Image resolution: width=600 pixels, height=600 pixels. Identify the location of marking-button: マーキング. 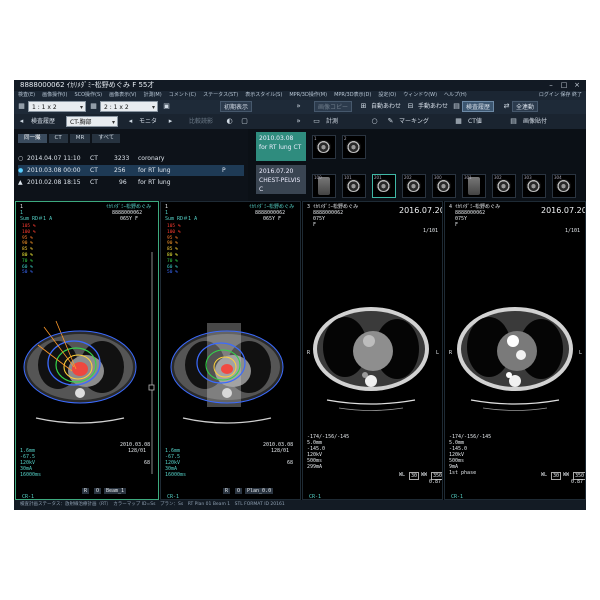
(414, 121).